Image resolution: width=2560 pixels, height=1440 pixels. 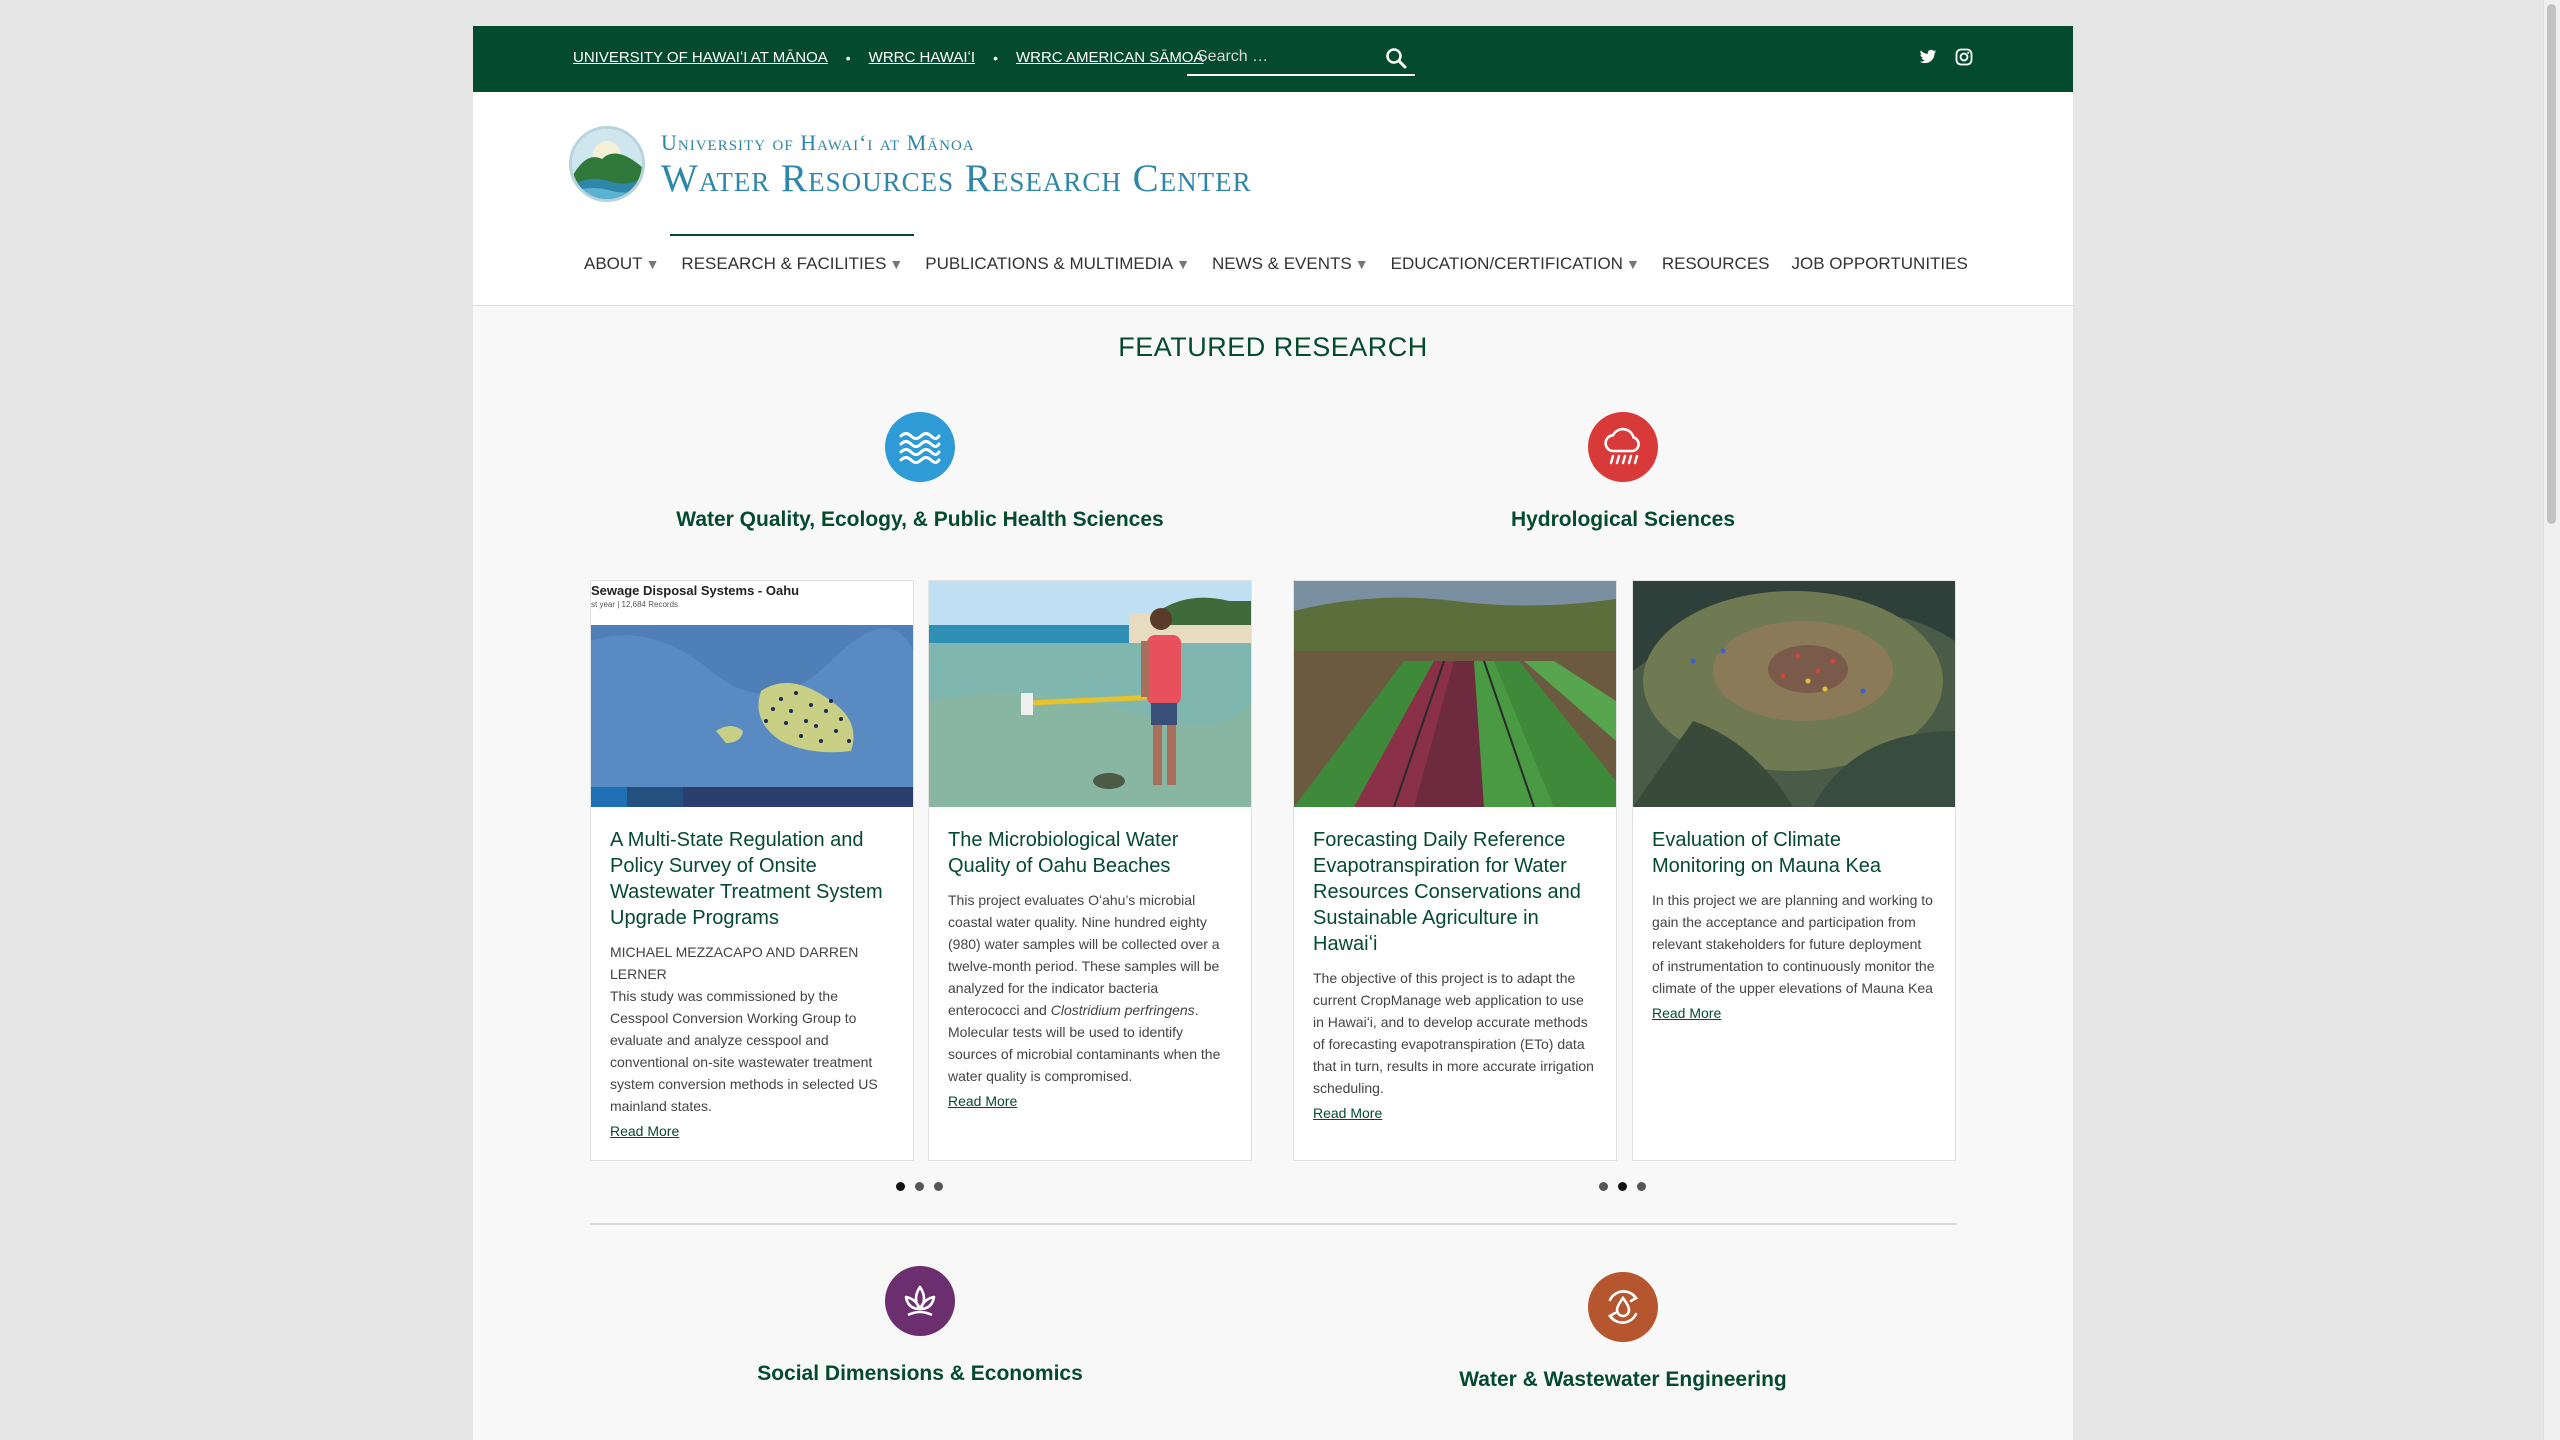 What do you see at coordinates (1455, 694) in the screenshot?
I see `card-image-crops` at bounding box center [1455, 694].